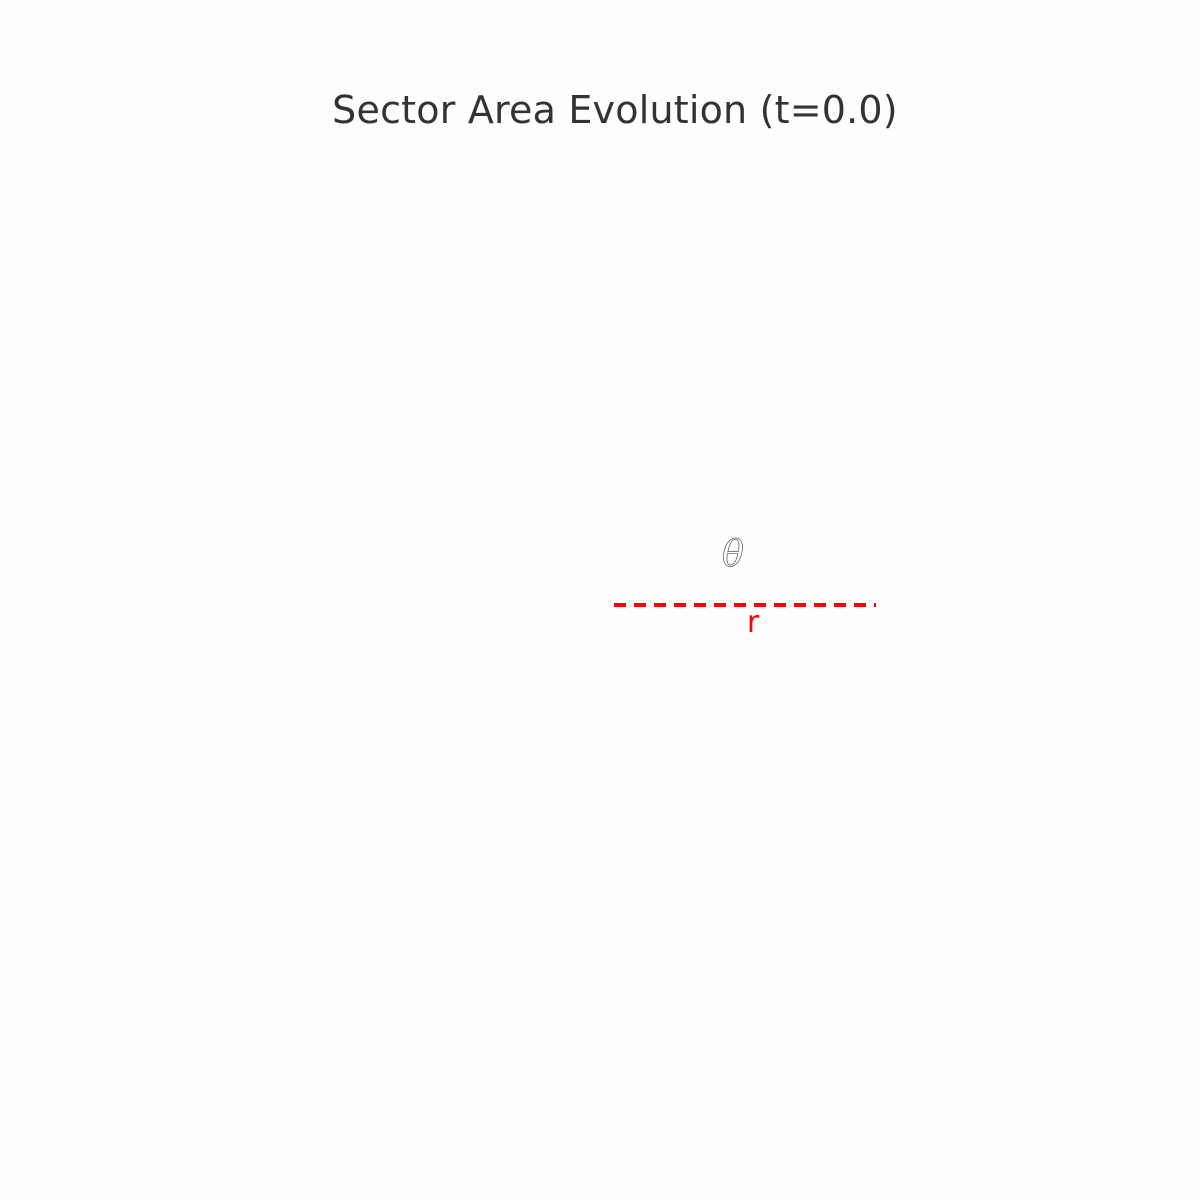  Describe the element at coordinates (733, 554) in the screenshot. I see `angle-theta-label: θ` at that location.